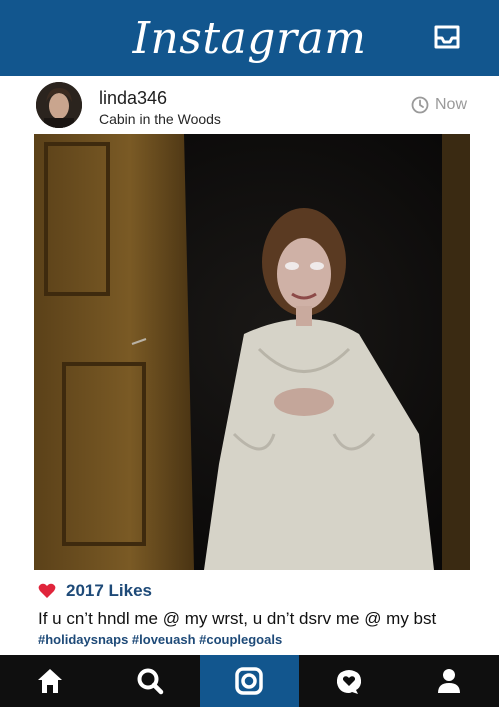  I want to click on top-bar: Instagram, so click(249, 38).